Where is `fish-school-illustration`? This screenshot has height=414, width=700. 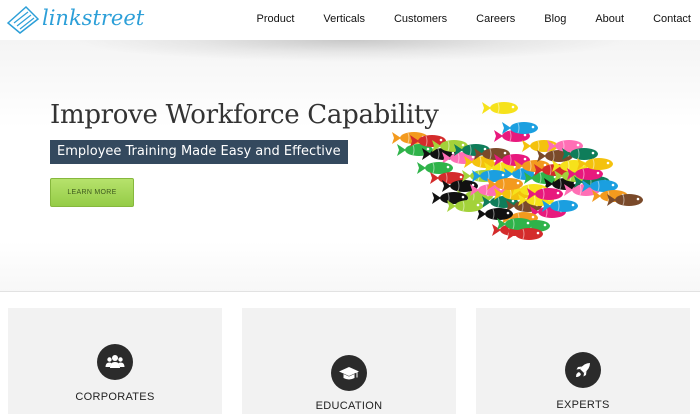
fish-school-illustration is located at coordinates (517, 171).